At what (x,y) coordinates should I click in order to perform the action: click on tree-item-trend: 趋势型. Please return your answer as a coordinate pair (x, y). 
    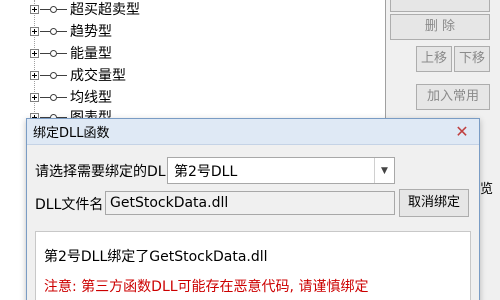
    Looking at the image, I should click on (71, 31).